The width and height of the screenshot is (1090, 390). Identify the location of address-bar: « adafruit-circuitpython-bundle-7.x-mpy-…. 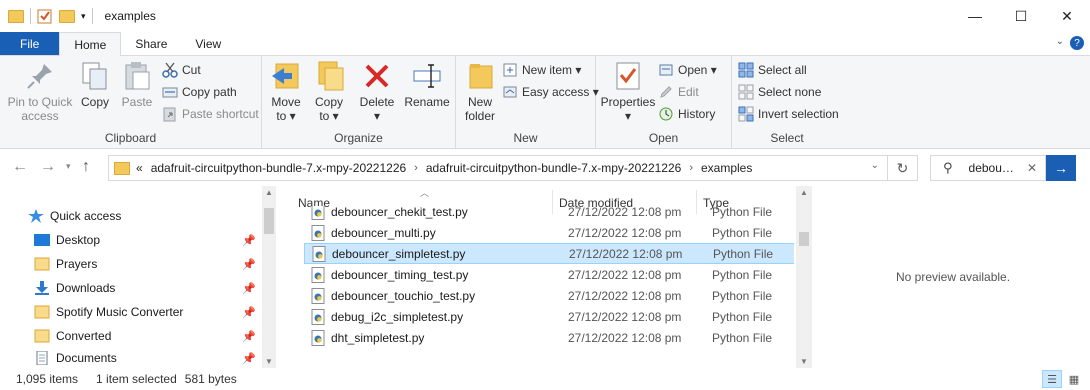
(513, 168).